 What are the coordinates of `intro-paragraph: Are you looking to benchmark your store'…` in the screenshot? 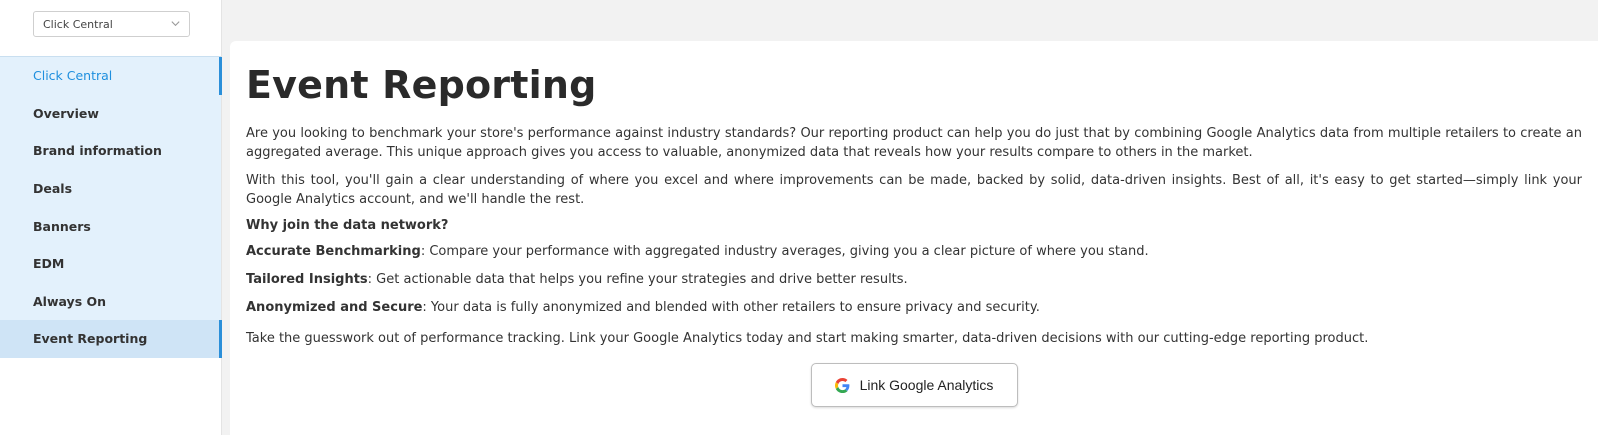 It's located at (914, 143).